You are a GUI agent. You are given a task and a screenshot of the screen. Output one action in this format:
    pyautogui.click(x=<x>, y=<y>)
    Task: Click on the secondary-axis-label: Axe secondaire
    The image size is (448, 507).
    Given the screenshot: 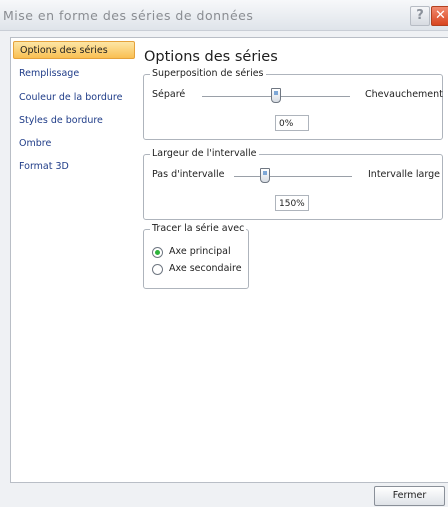 What is the action you would take?
    pyautogui.click(x=205, y=268)
    